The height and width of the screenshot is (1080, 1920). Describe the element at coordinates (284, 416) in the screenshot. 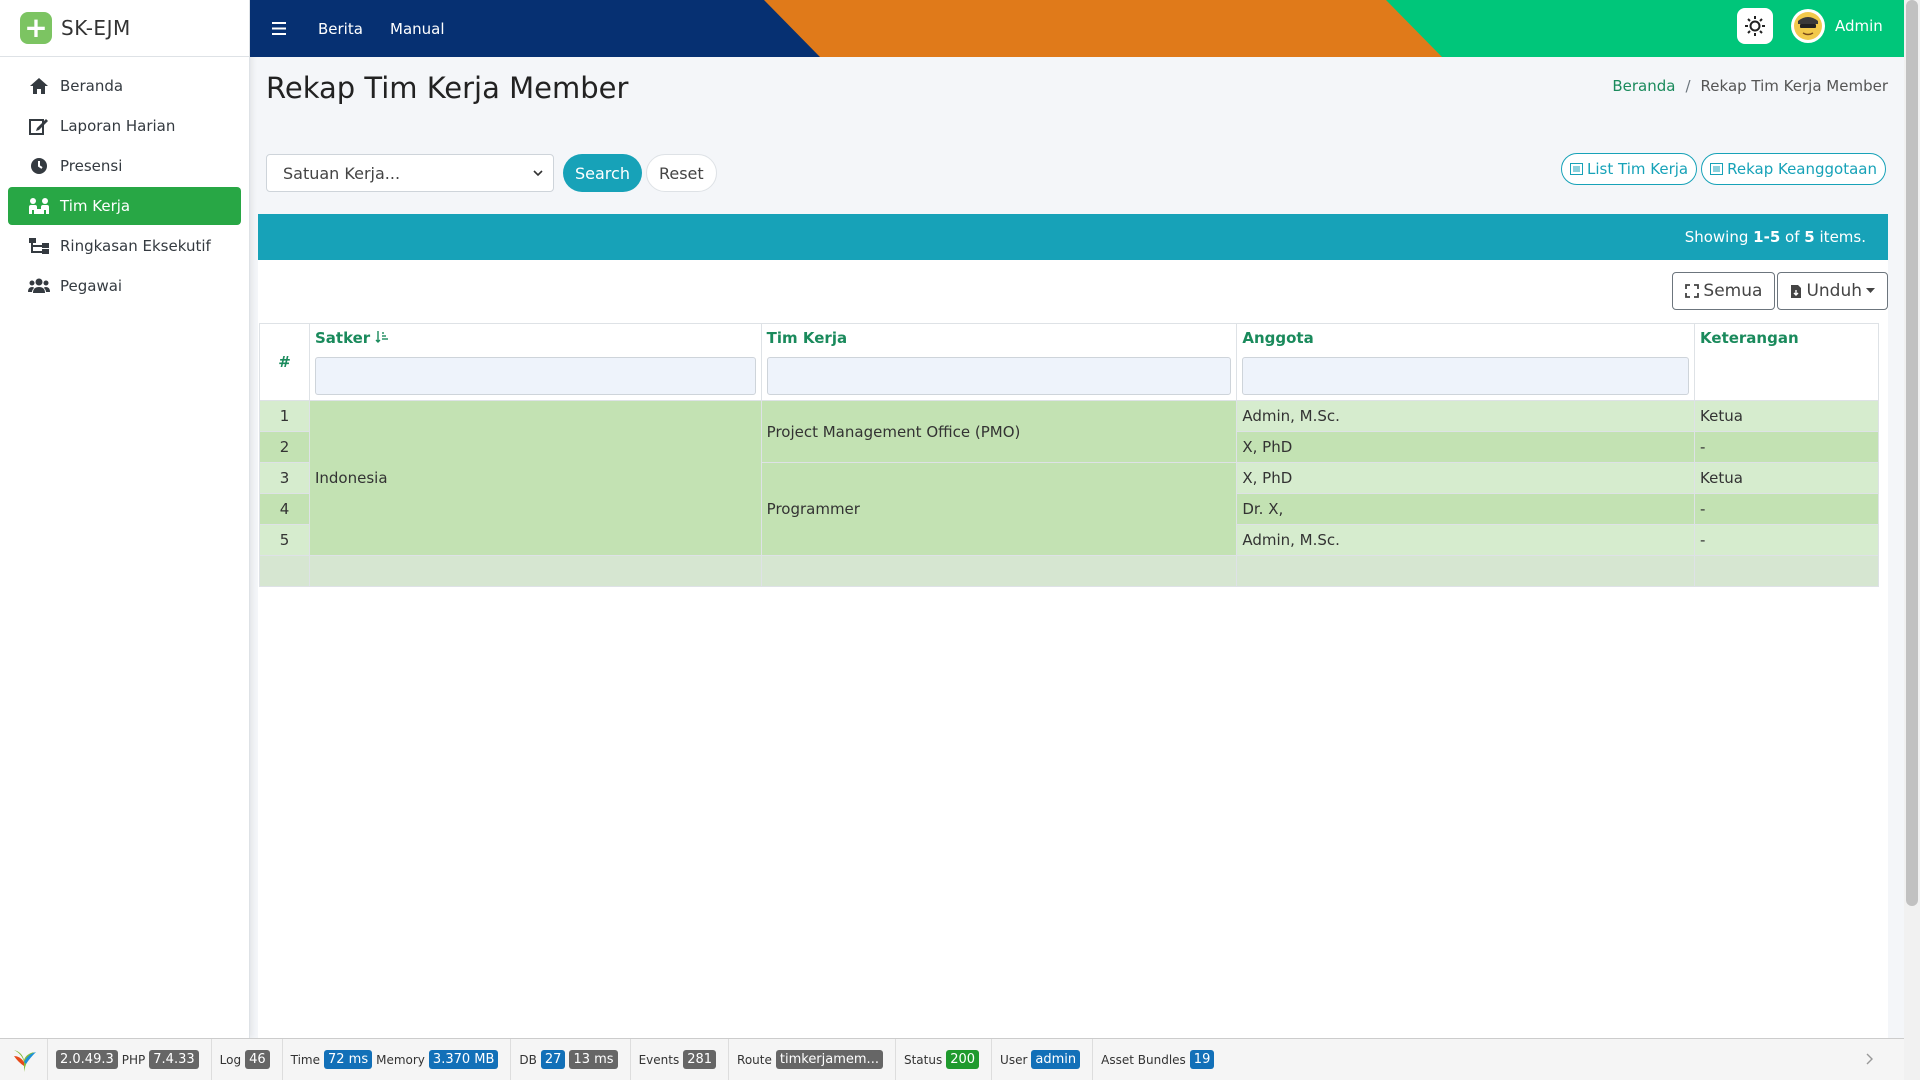

I see `row-number: 1` at that location.